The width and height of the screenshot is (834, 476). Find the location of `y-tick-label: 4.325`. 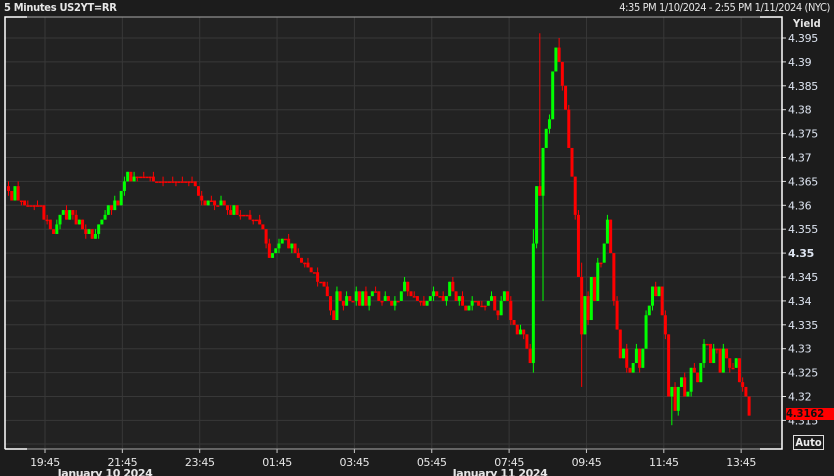

y-tick-label: 4.325 is located at coordinates (803, 373).